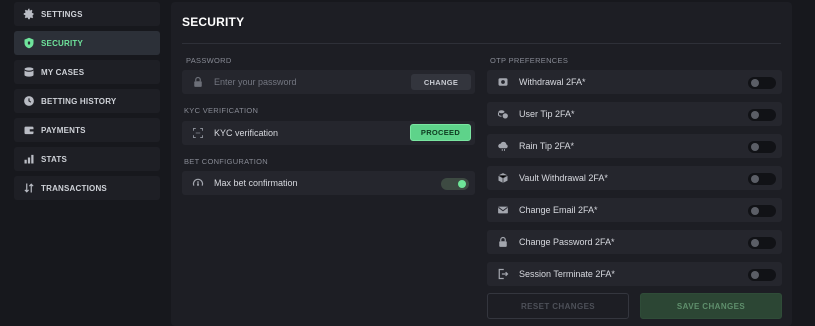 The image size is (815, 326). I want to click on otp-label: User Tip 2FA*, so click(547, 114).